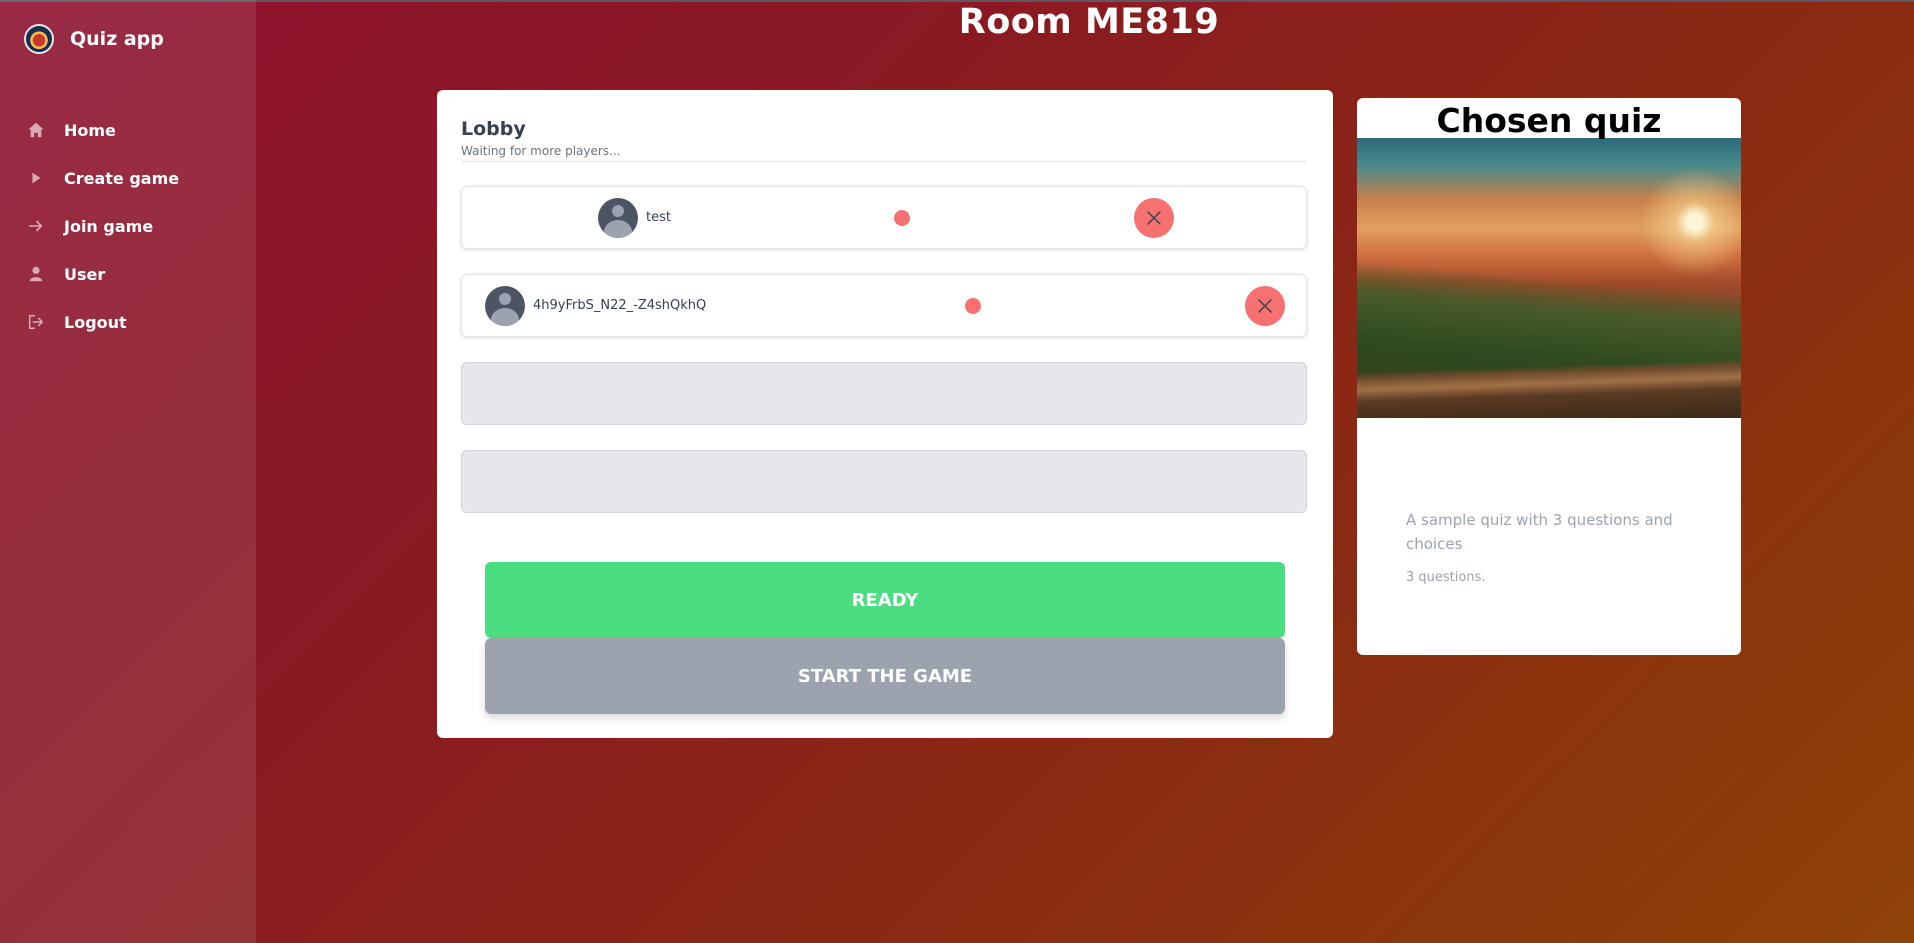 The height and width of the screenshot is (943, 1914). What do you see at coordinates (36, 274) in the screenshot?
I see `user-icon` at bounding box center [36, 274].